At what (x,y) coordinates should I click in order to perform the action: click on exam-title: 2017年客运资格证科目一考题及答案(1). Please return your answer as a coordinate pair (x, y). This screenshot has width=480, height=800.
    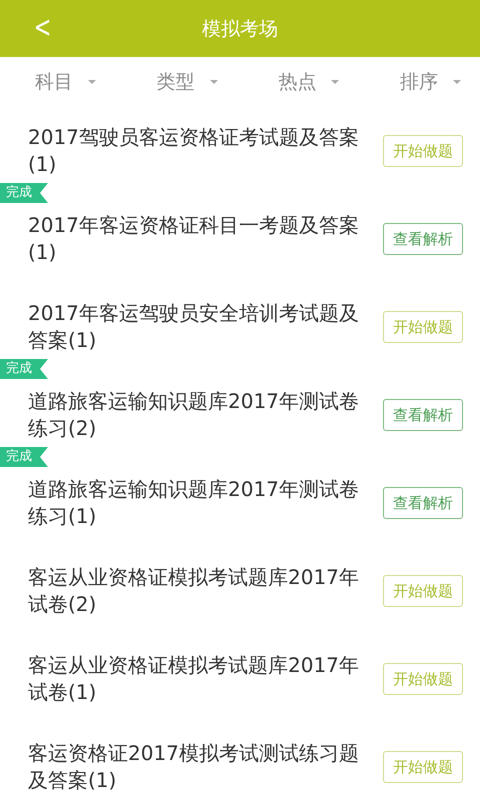
    Looking at the image, I should click on (194, 239).